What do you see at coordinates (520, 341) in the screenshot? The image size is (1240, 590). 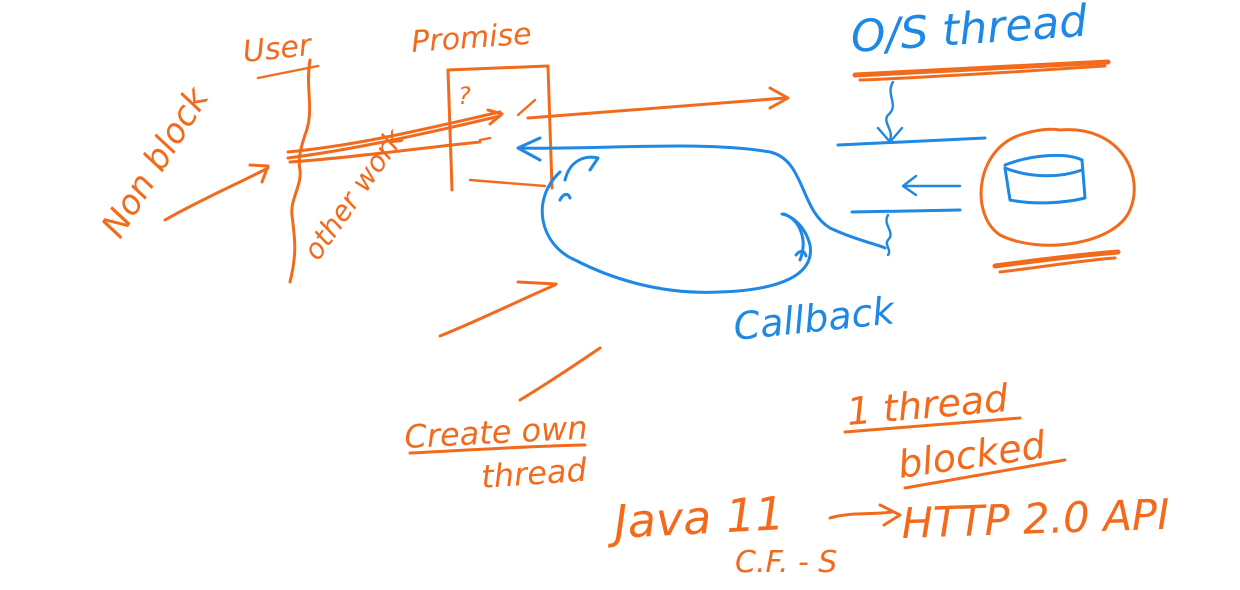 I see `diagonal-arrows` at bounding box center [520, 341].